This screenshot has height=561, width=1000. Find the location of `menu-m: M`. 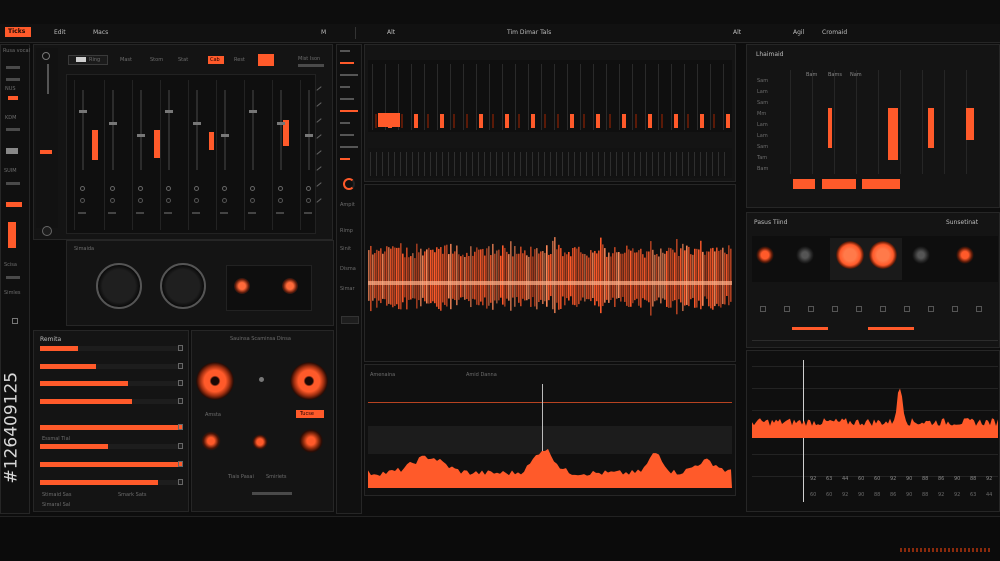

menu-m: M is located at coordinates (323, 32).